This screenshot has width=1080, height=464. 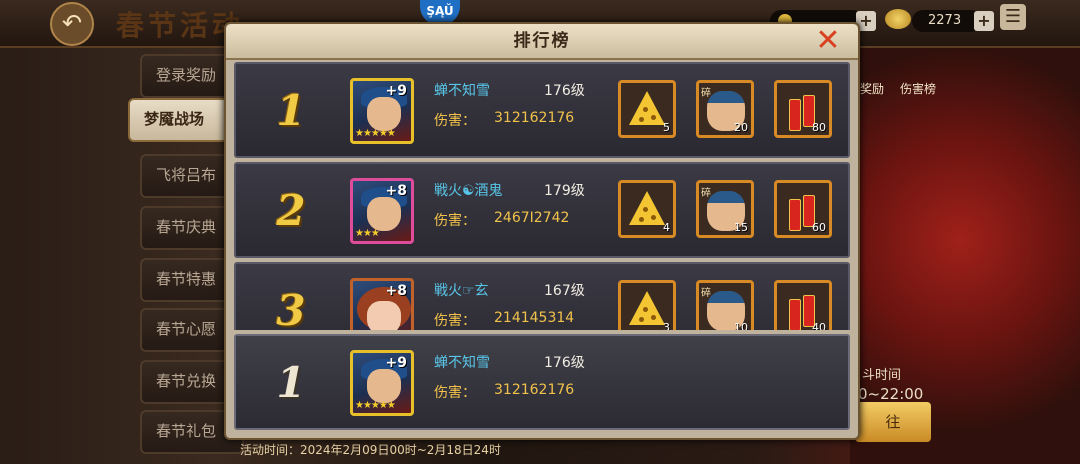 I want to click on tab-label: 梦魇战场, so click(x=174, y=119).